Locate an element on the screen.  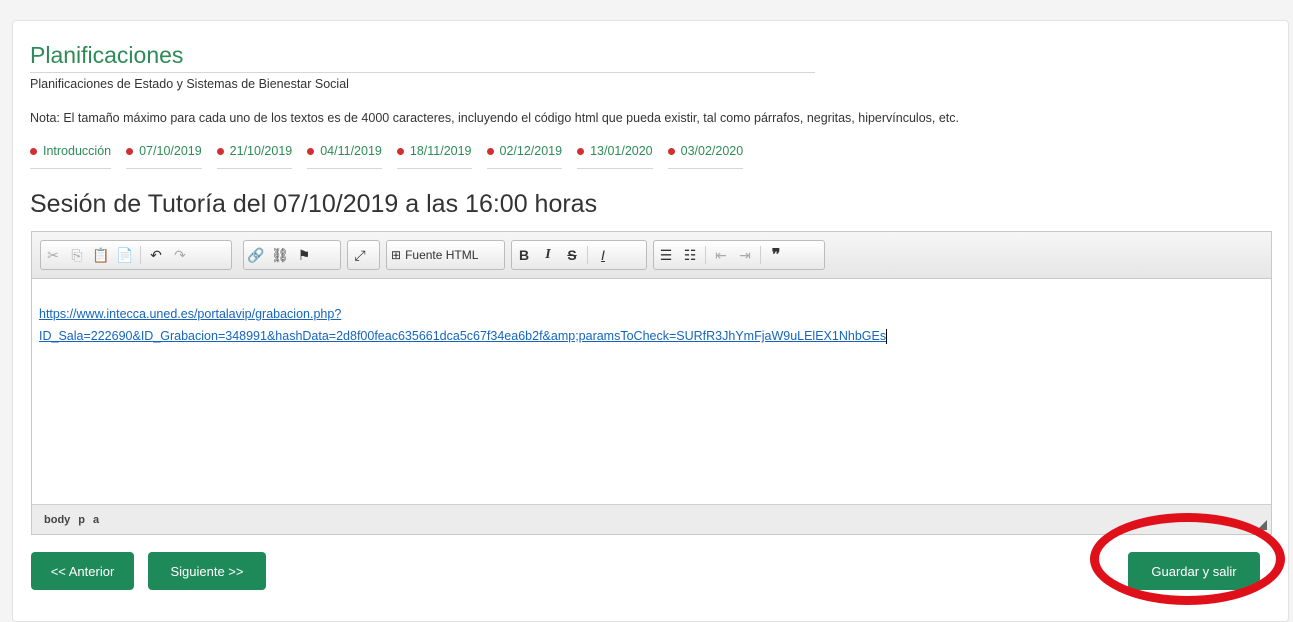
link-icon: 🔗 is located at coordinates (256, 255).